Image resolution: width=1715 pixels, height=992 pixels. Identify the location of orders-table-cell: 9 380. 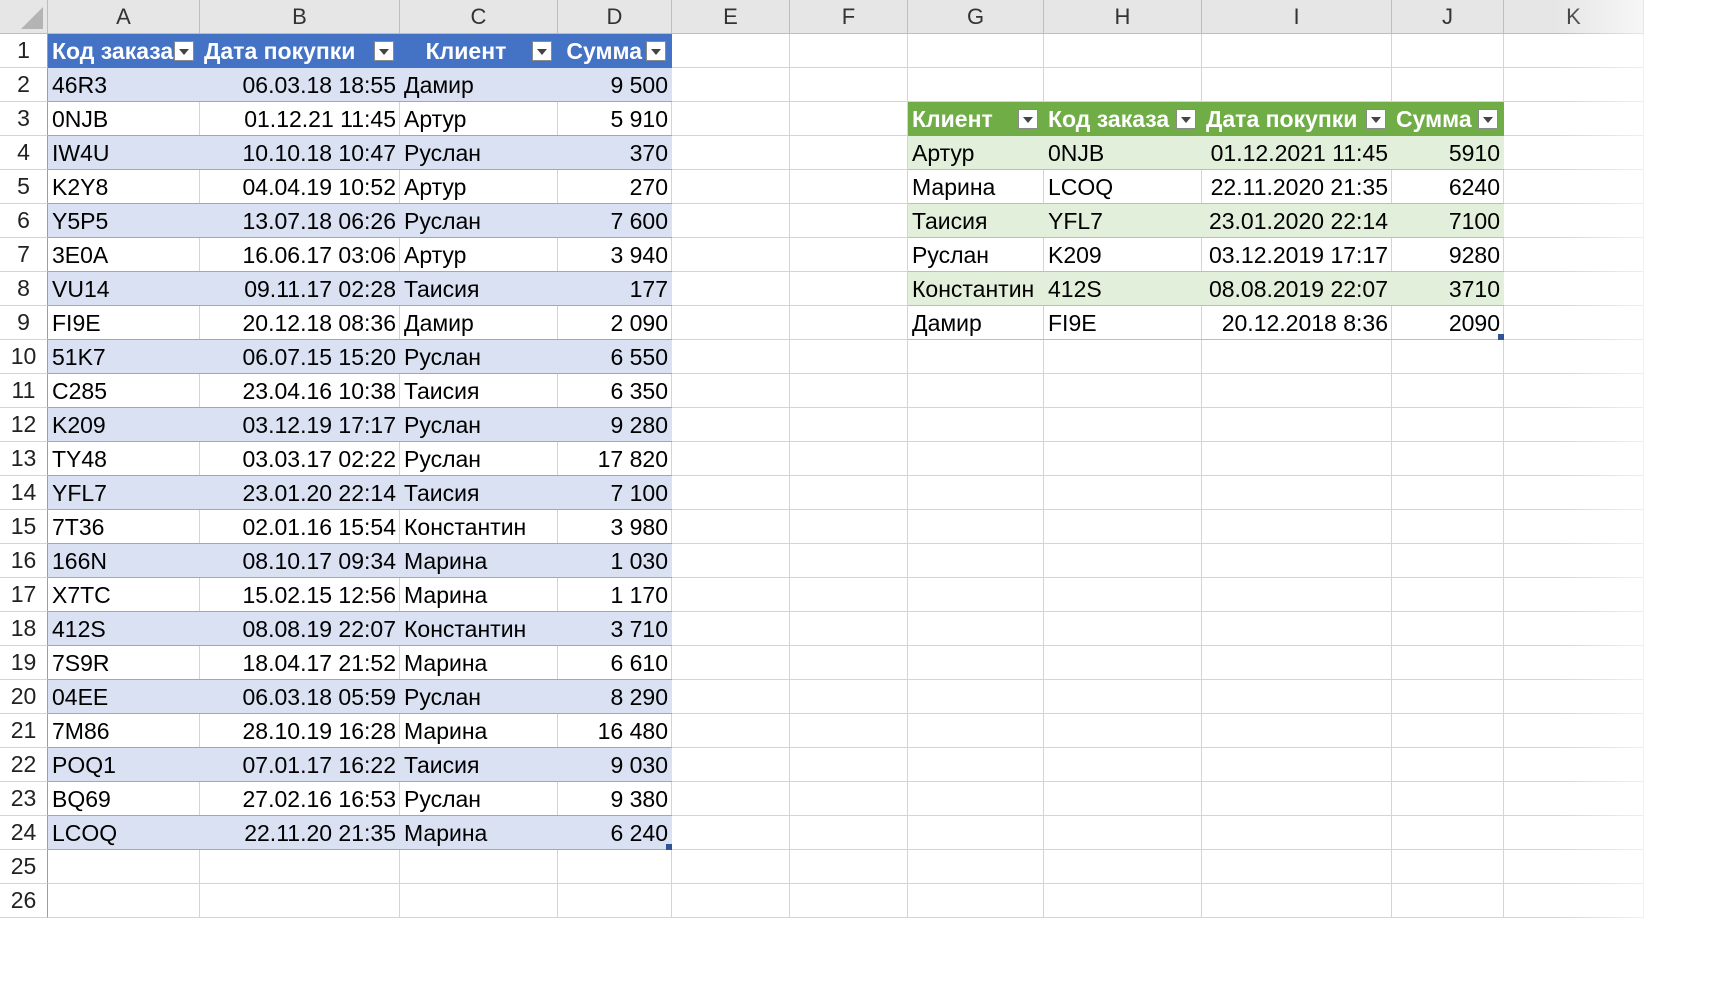
(615, 799).